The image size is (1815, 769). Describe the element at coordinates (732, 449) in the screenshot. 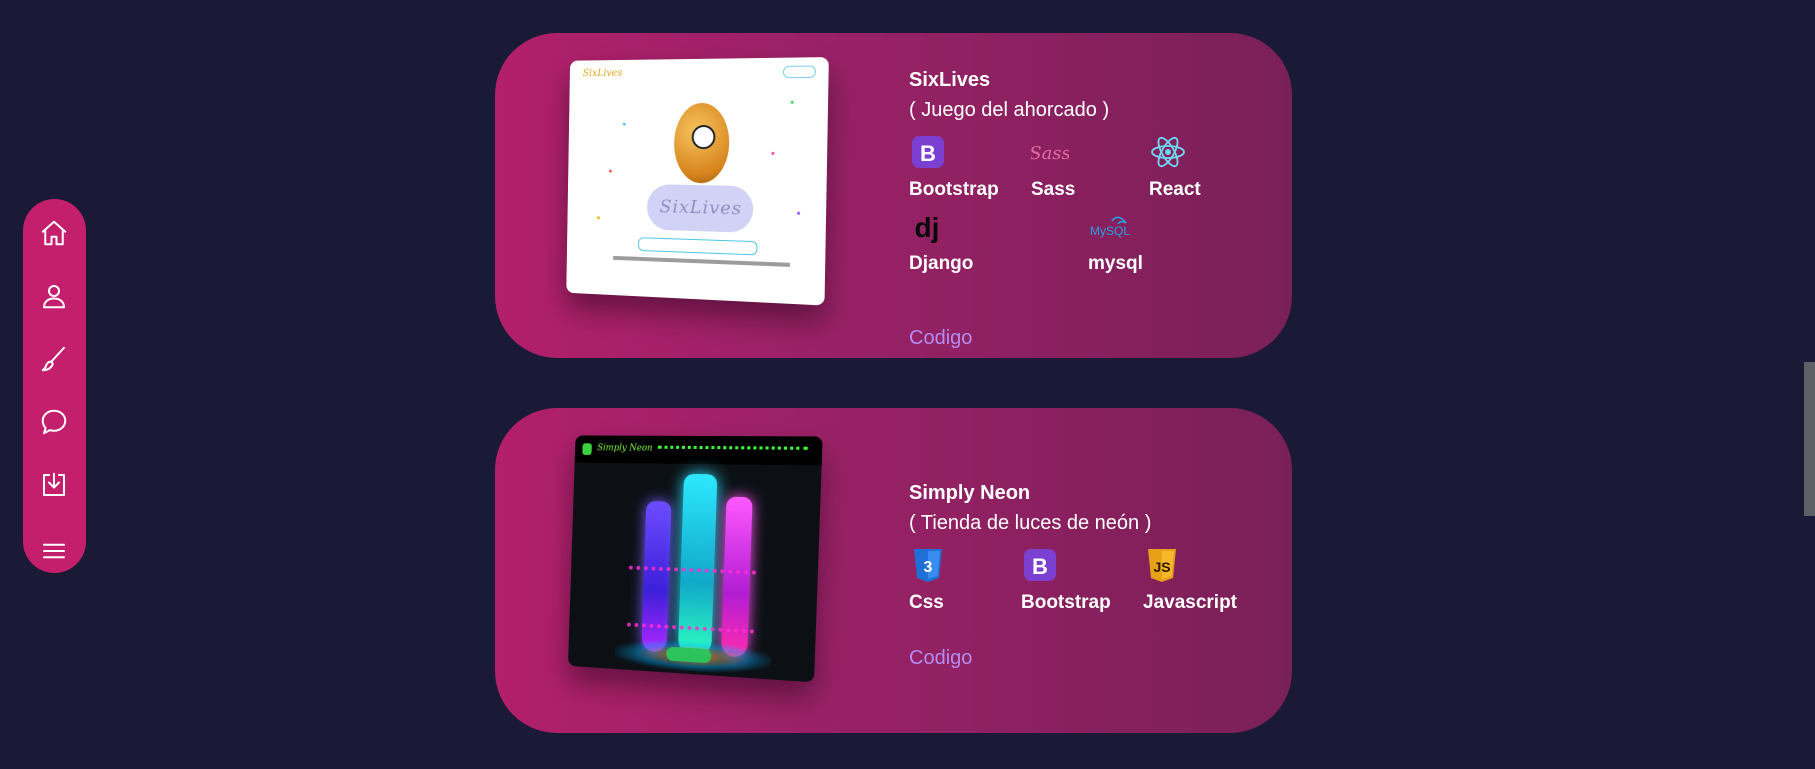

I see `preview-nav-links` at that location.